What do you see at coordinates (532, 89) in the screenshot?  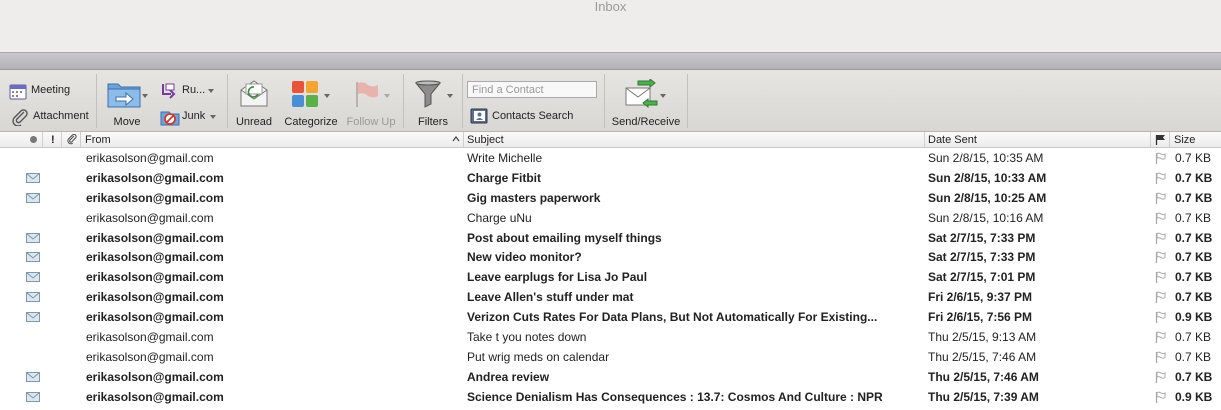 I see `find-contact-input` at bounding box center [532, 89].